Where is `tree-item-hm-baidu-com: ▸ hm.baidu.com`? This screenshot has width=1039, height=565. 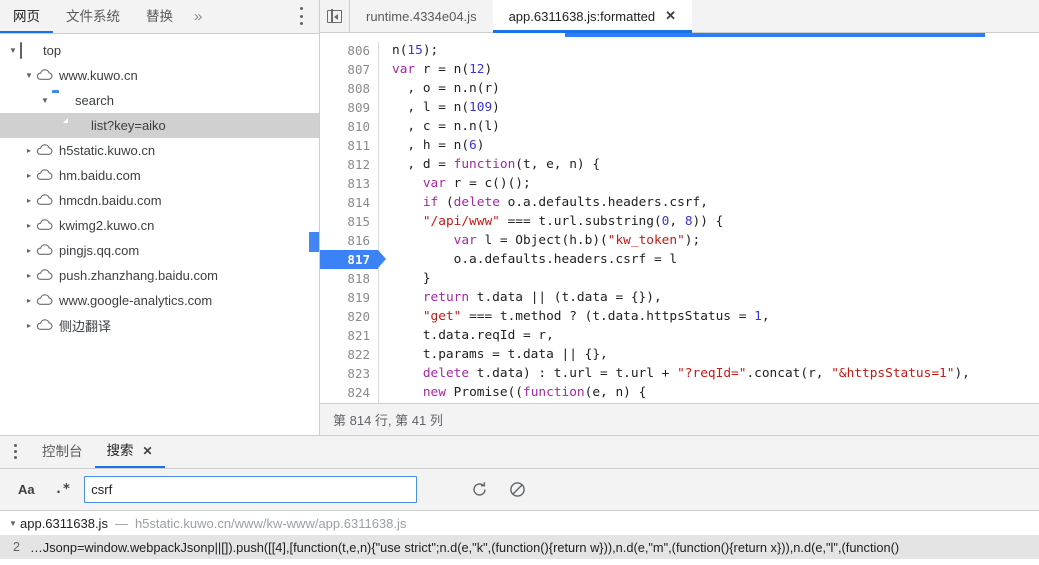
tree-item-hm-baidu-com: ▸ hm.baidu.com is located at coordinates (159, 175).